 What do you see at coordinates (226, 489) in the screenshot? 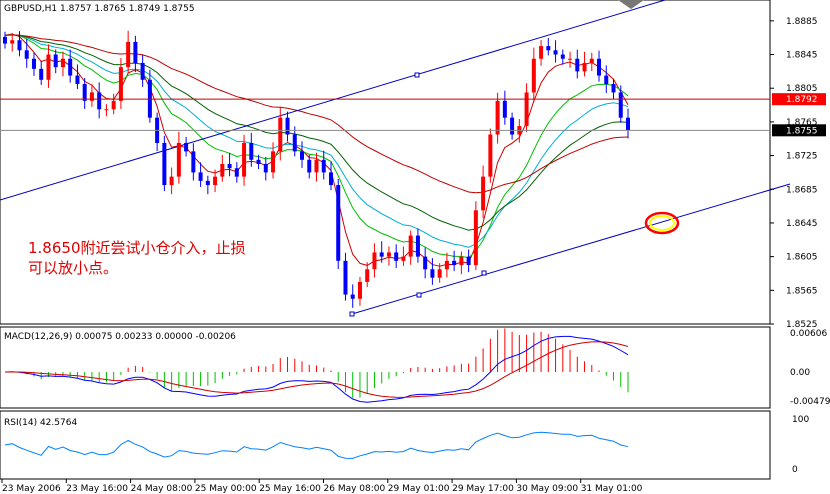
I see `time-tick-label: 25 May 00:00` at bounding box center [226, 489].